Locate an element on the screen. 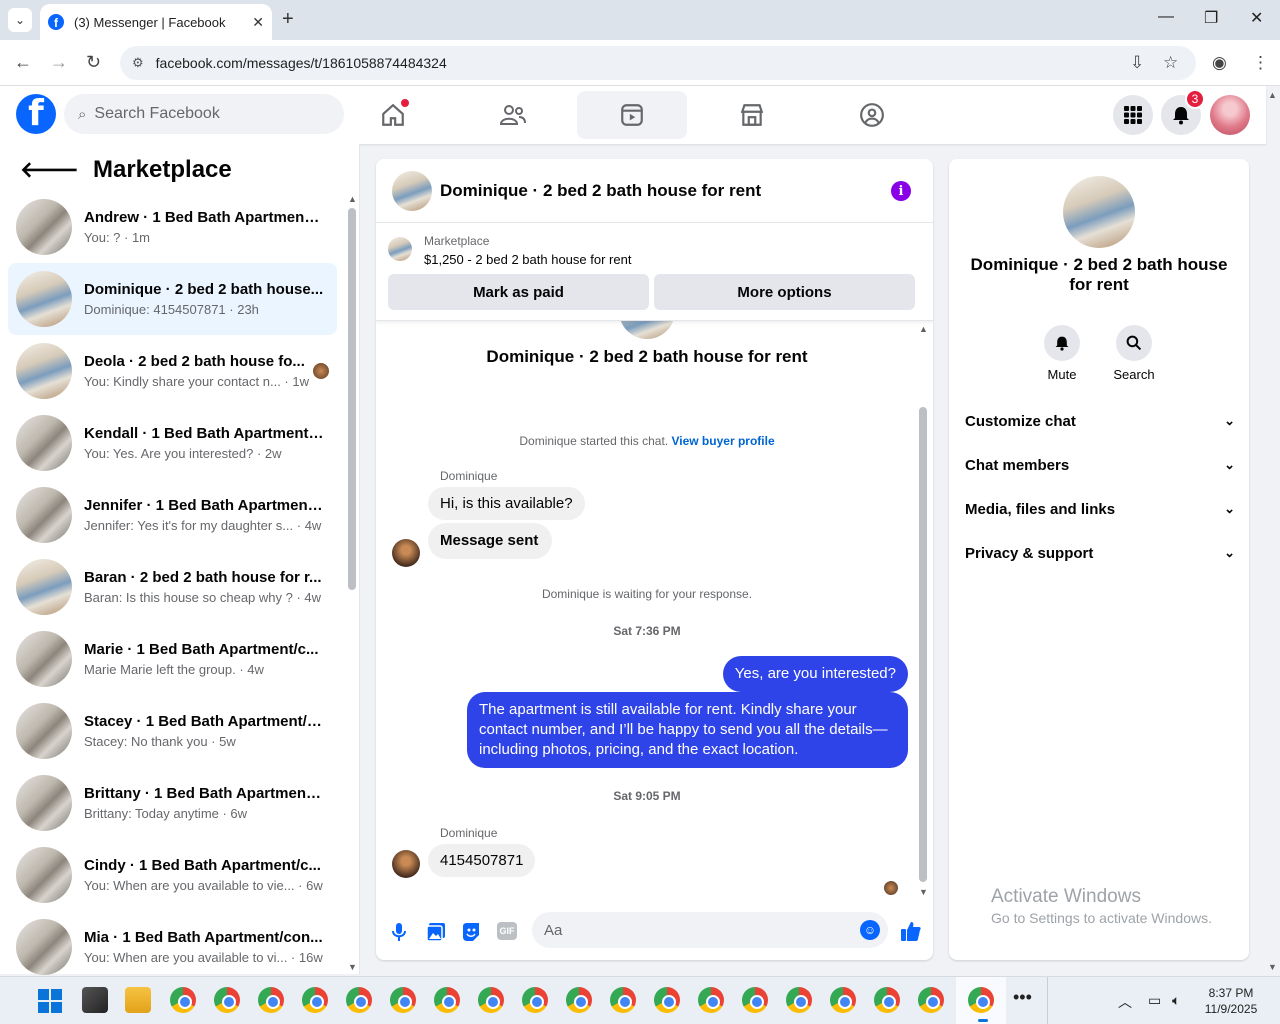 The height and width of the screenshot is (1024, 1280). facebook-logo-icon: f is located at coordinates (36, 114).